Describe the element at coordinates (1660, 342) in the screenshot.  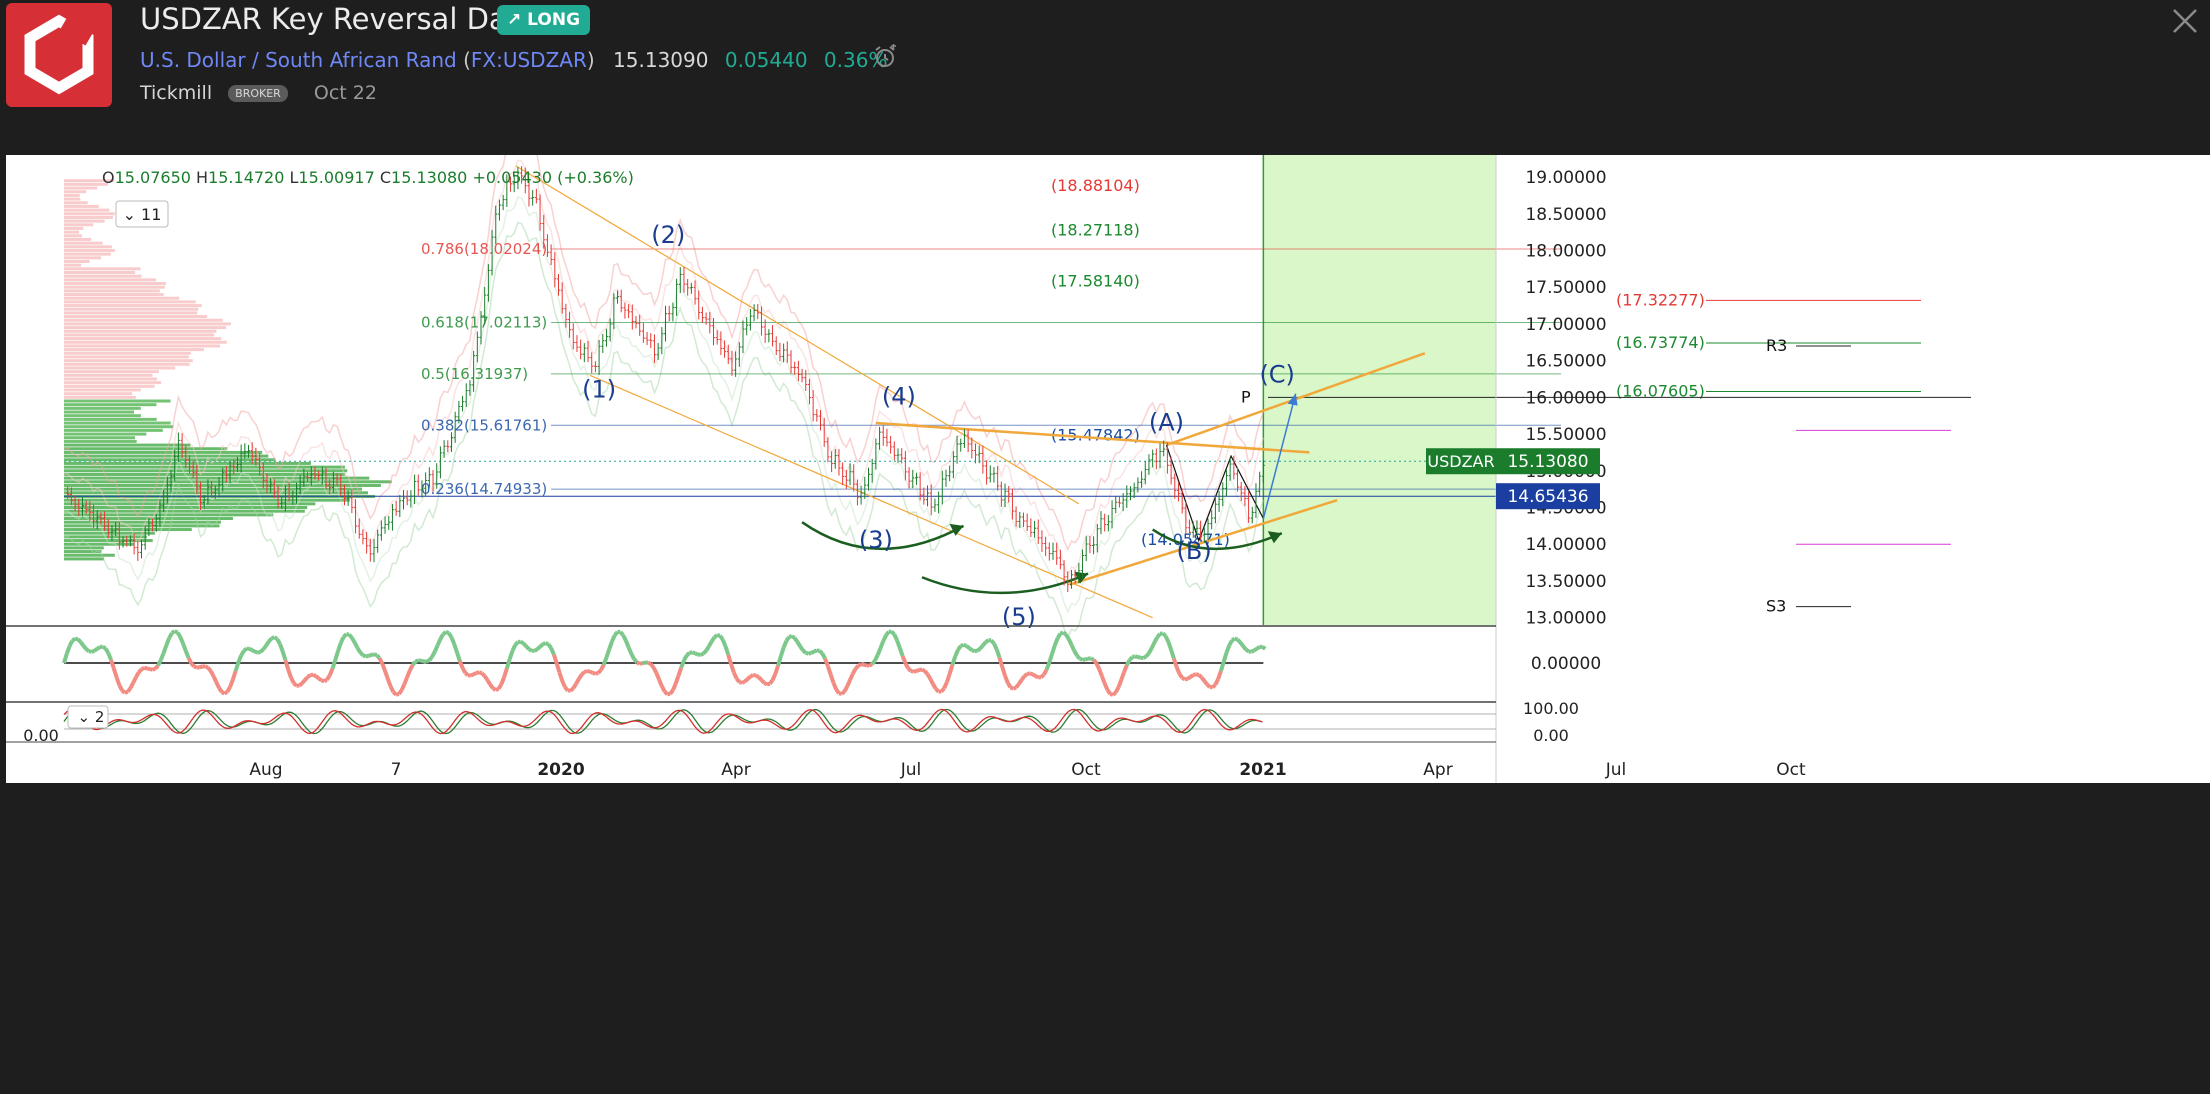
I see `target-level-label: (16.73774)` at that location.